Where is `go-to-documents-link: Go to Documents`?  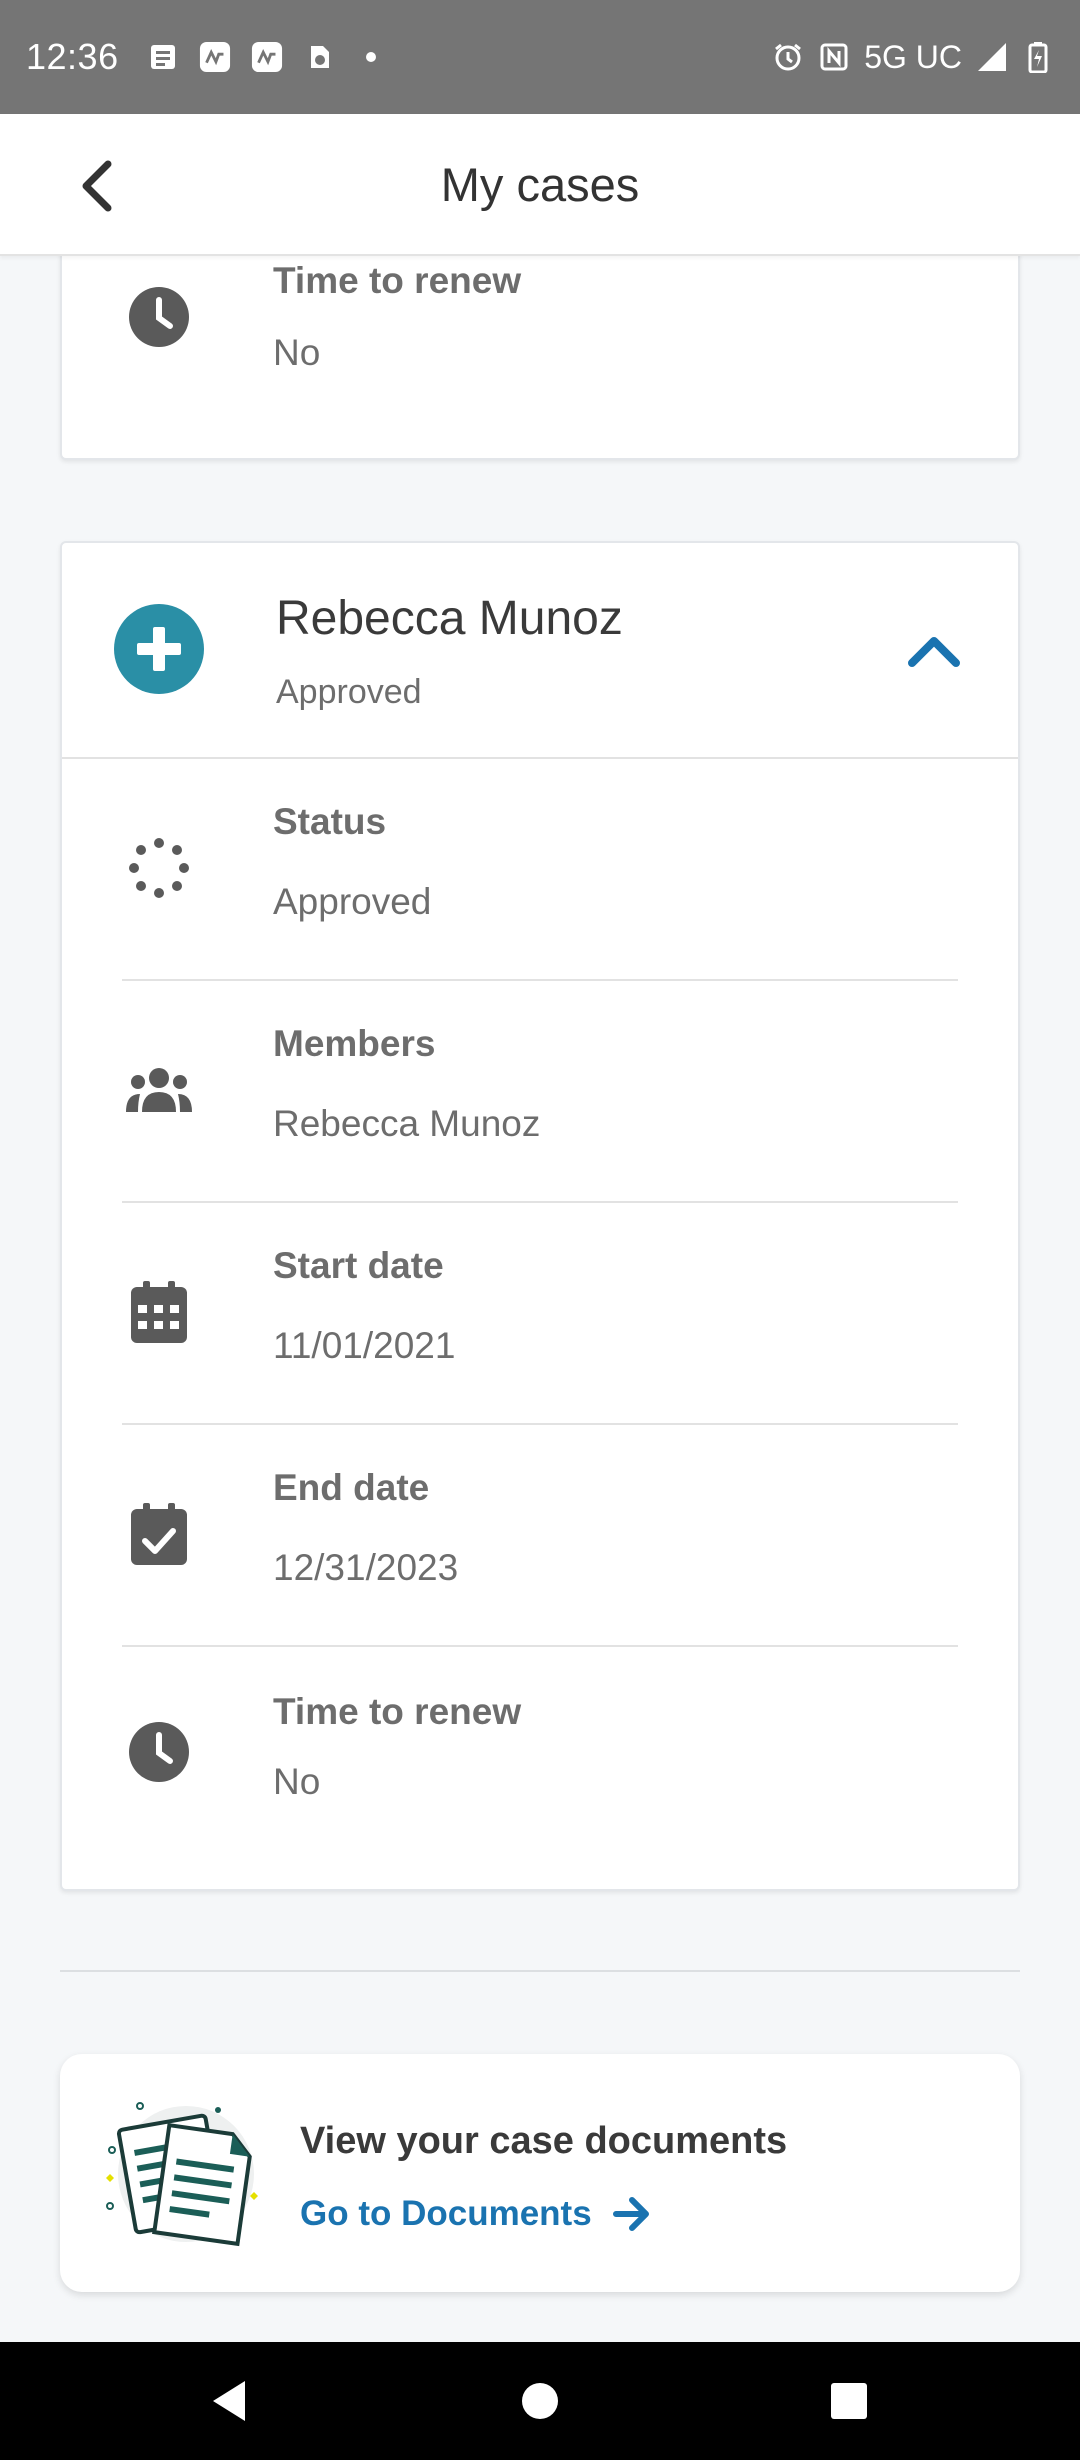
go-to-documents-link: Go to Documents is located at coordinates (476, 2214).